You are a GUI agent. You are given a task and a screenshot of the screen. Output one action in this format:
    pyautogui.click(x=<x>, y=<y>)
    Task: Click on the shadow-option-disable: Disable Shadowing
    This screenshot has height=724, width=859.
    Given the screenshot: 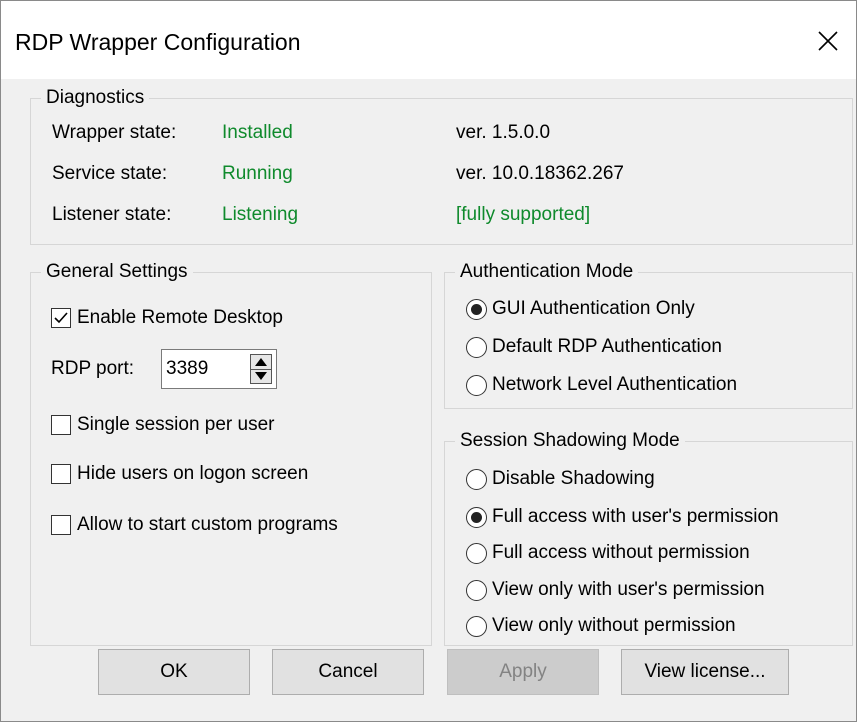 What is the action you would take?
    pyautogui.click(x=560, y=479)
    